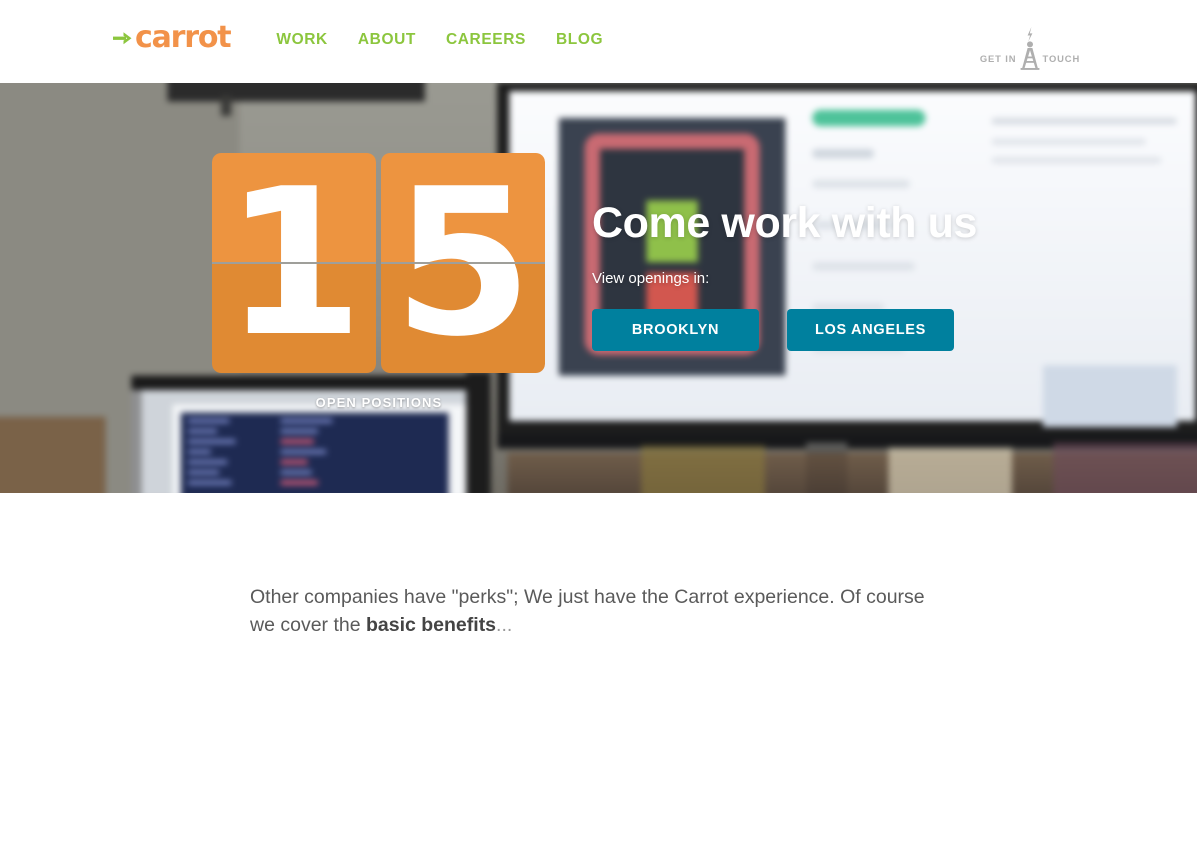 The width and height of the screenshot is (1197, 848). I want to click on hero-title: Come work with us, so click(785, 223).